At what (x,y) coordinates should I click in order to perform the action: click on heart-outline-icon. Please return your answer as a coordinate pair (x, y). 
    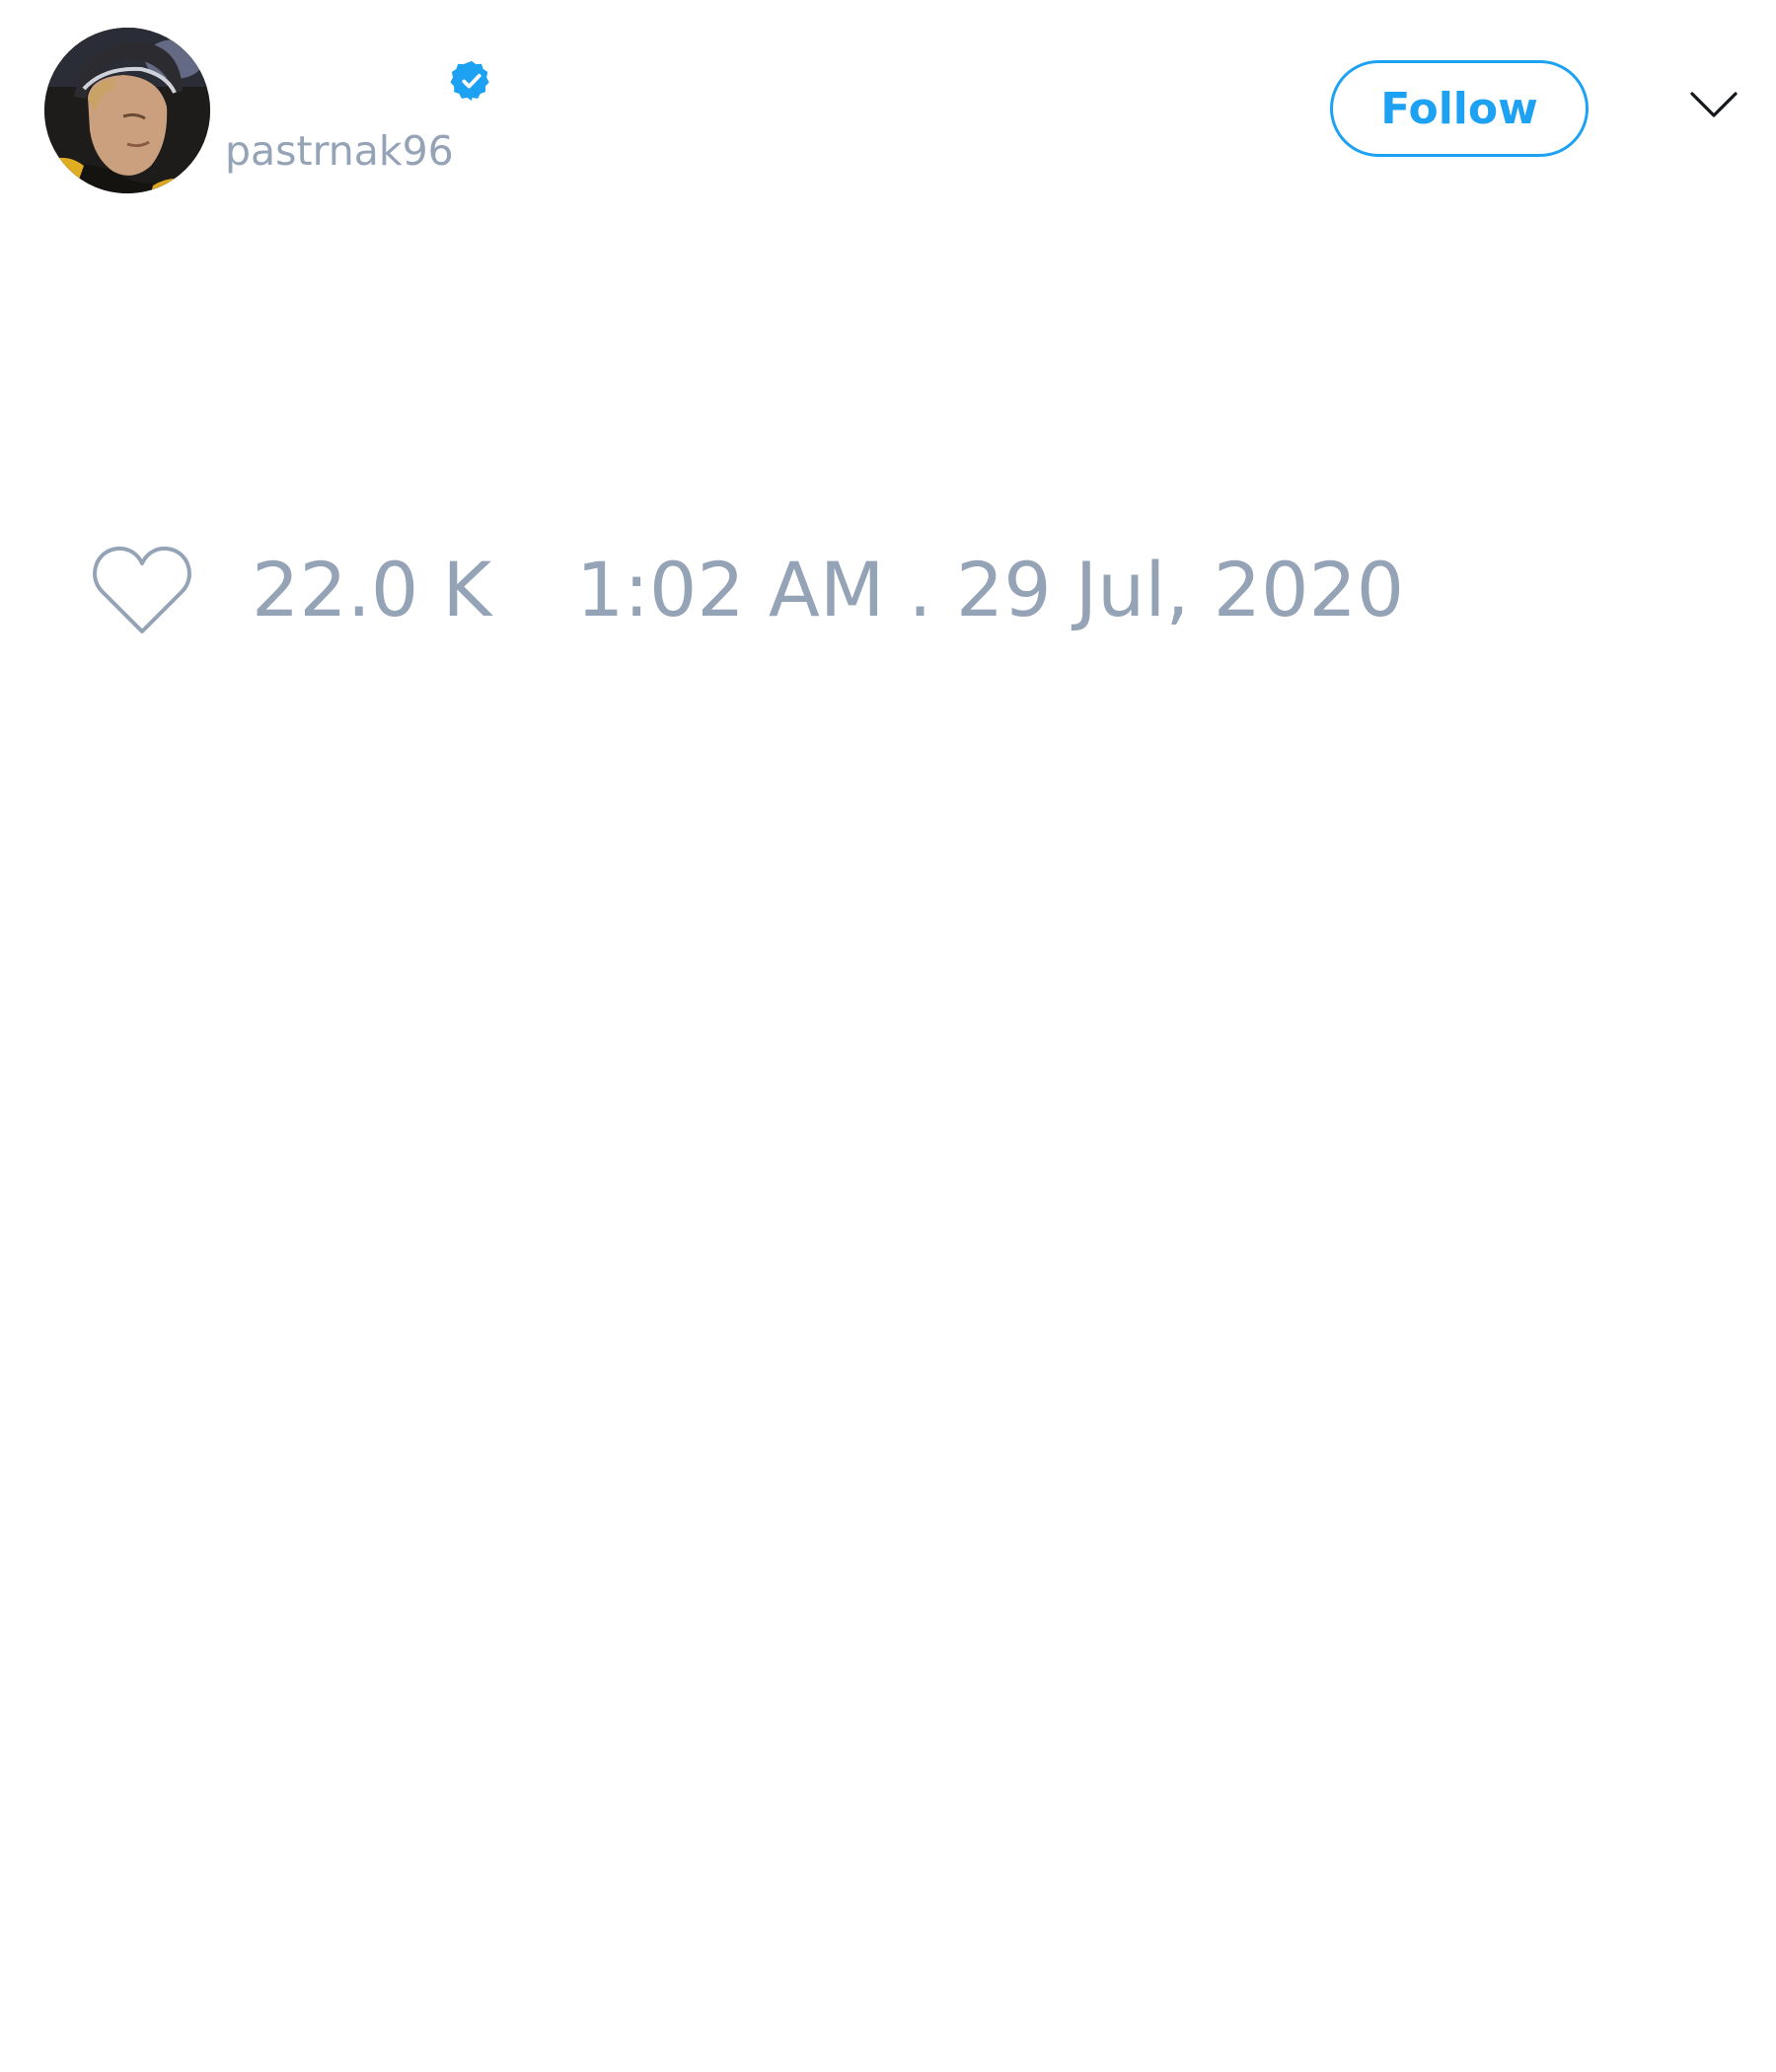
    Looking at the image, I should click on (142, 590).